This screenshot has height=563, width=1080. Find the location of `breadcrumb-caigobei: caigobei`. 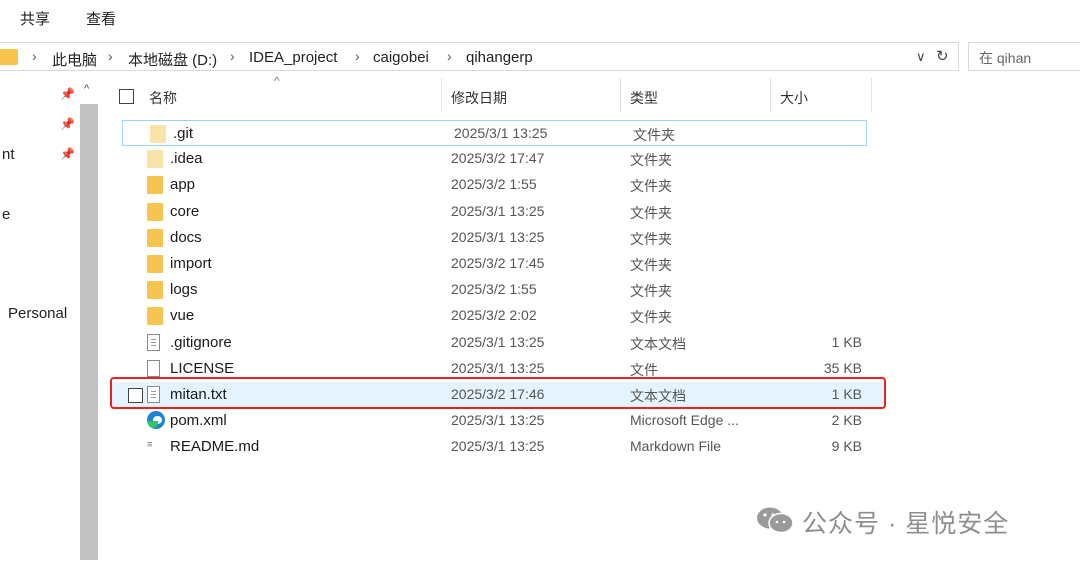

breadcrumb-caigobei: caigobei is located at coordinates (401, 57).